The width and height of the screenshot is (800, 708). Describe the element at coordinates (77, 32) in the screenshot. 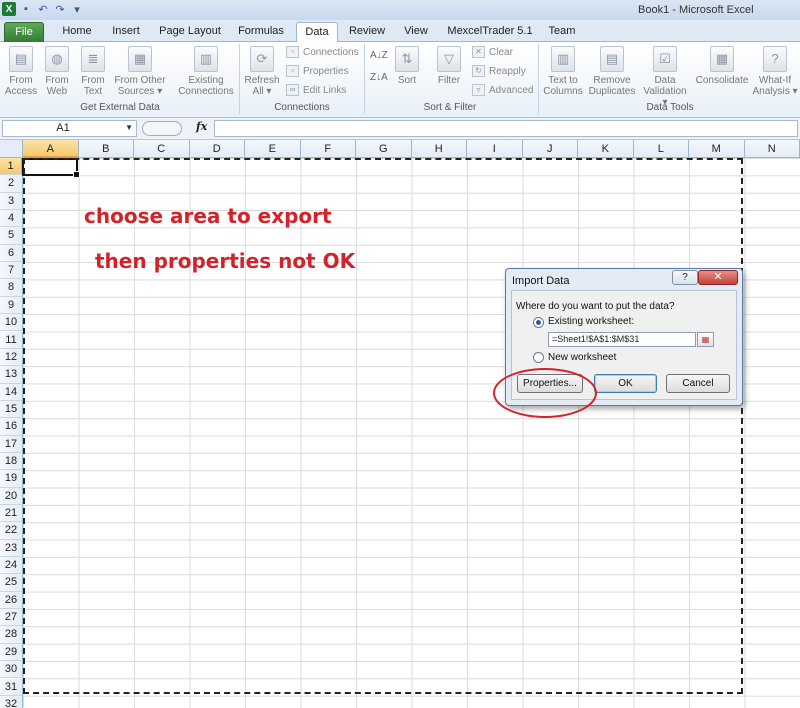

I see `tab-home: Home` at that location.